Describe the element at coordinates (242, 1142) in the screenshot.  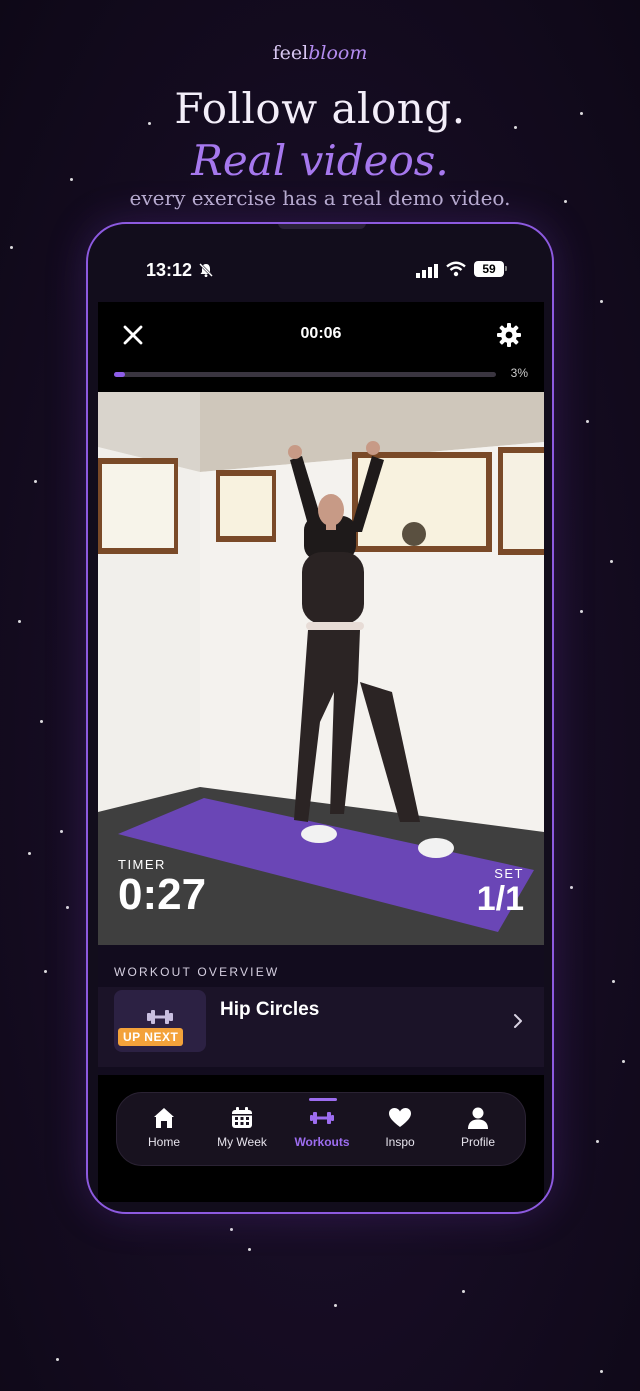
I see `nav-label-my-week: My Week` at that location.